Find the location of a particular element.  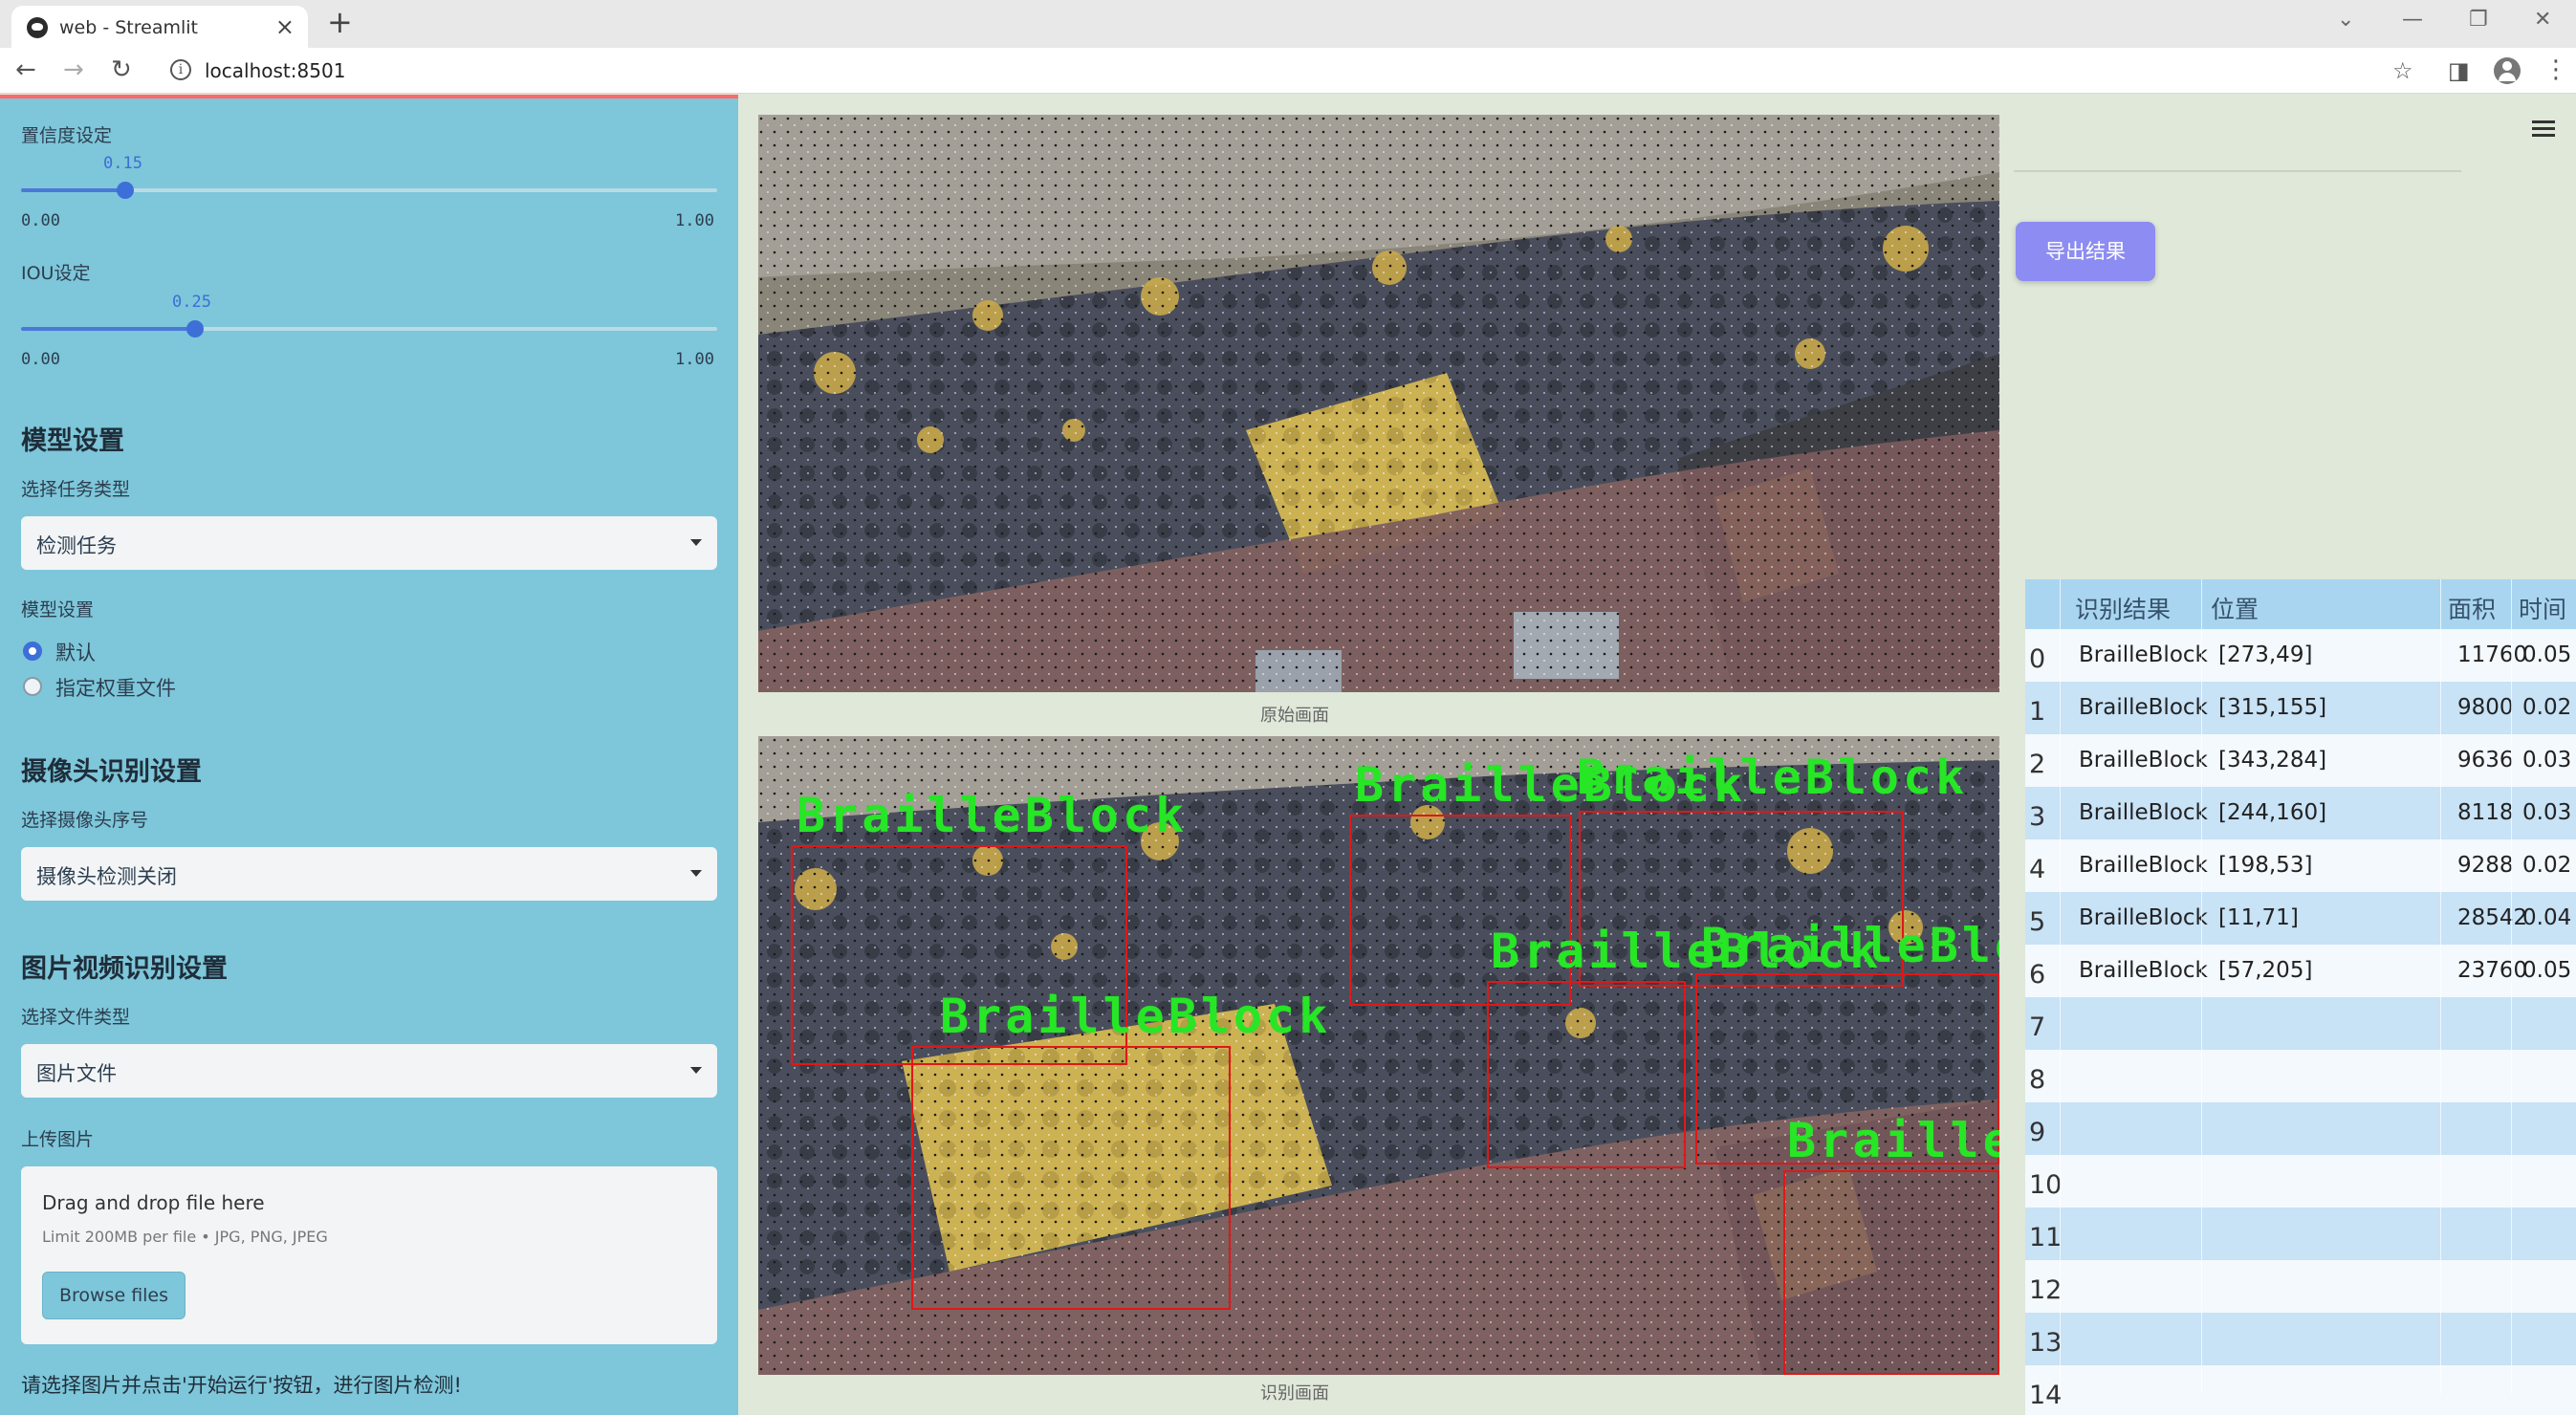

cell-position: [198,53] is located at coordinates (2265, 865).